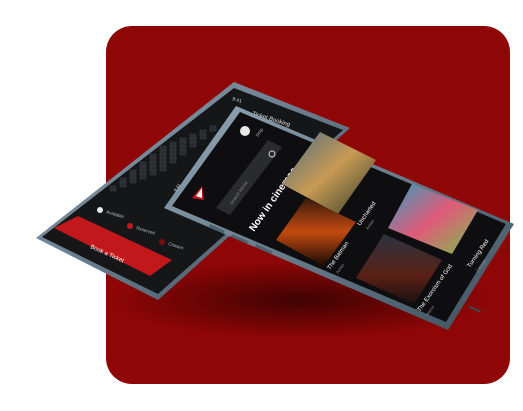  I want to click on profile-avatar-icon, so click(245, 131).